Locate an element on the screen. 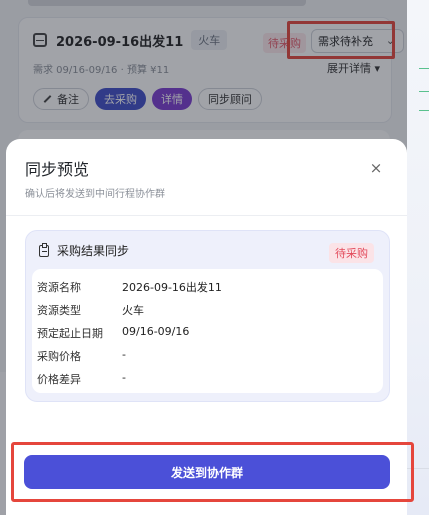 Image resolution: width=429 pixels, height=515 pixels. detail-row: 预定起止日期 09/16-09/16 is located at coordinates (113, 333).